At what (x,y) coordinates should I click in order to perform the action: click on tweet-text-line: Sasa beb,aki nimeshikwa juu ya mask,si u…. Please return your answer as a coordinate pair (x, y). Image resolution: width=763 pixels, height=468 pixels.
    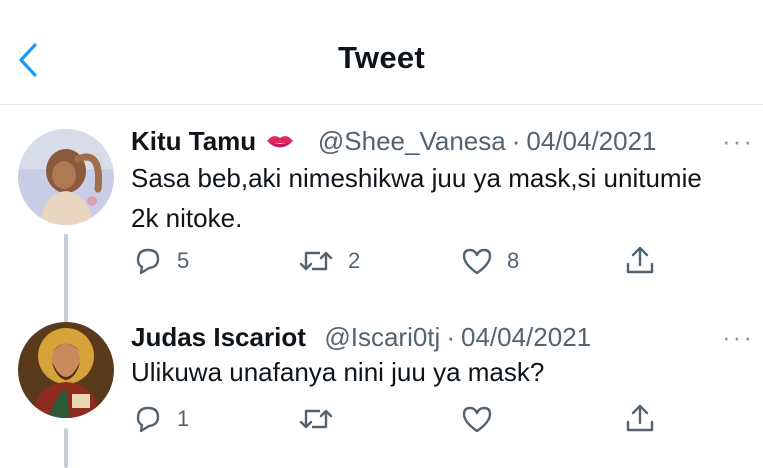
    Looking at the image, I should click on (416, 178).